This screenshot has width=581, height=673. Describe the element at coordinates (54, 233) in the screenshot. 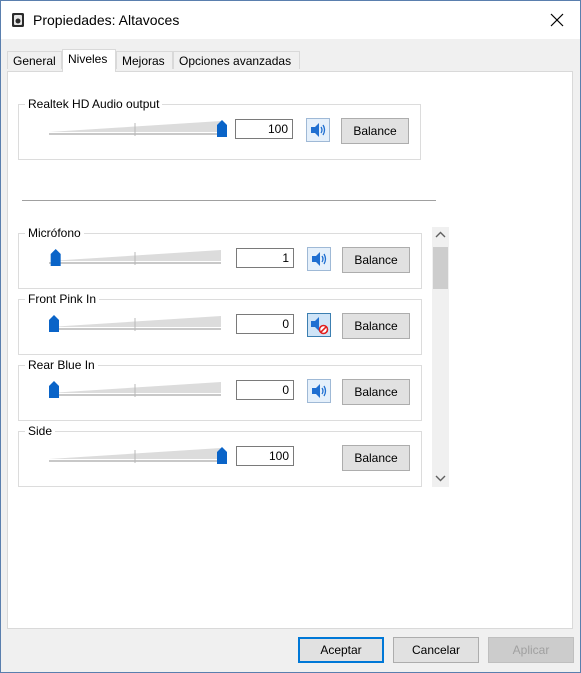

I see `mic-label: Micrófono` at that location.